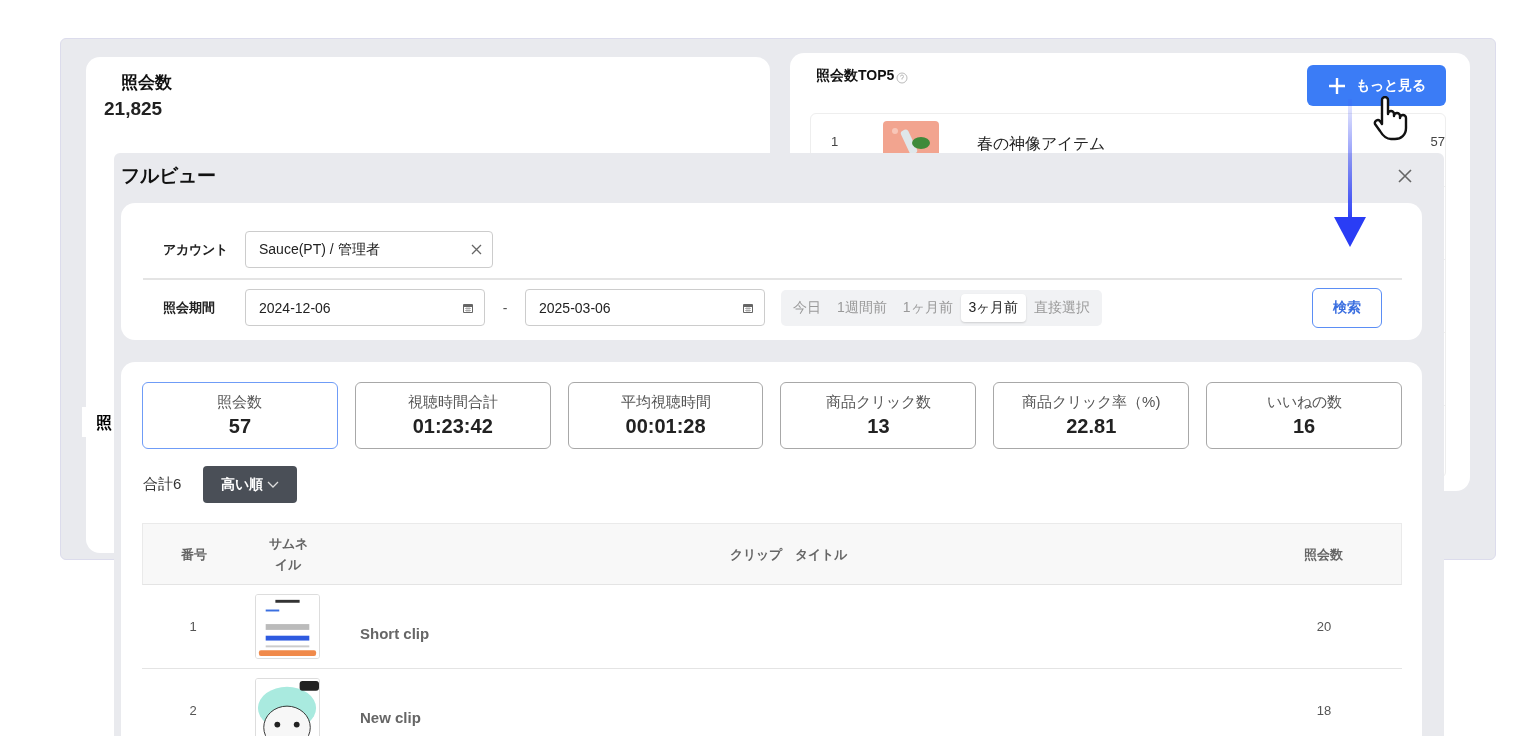 The image size is (1520, 736). Describe the element at coordinates (146, 83) in the screenshot. I see `card-title: 照会数` at that location.